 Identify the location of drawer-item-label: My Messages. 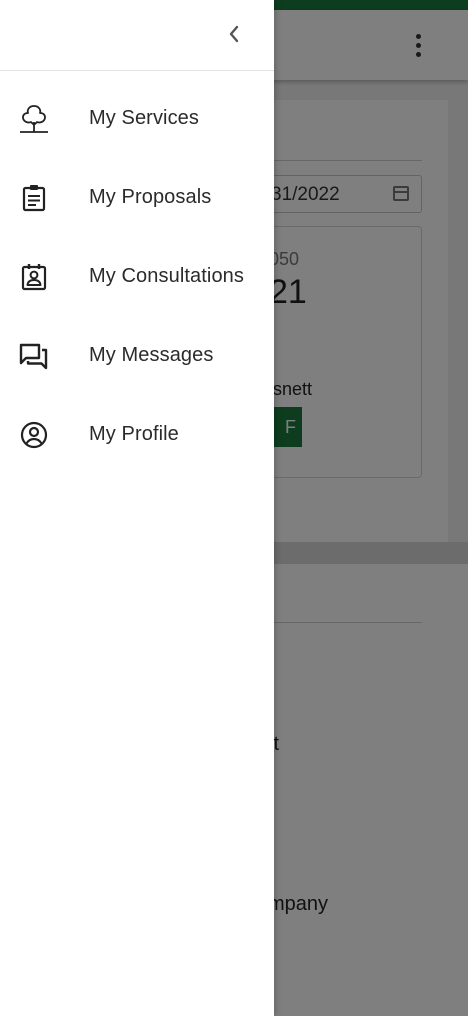
(151, 355).